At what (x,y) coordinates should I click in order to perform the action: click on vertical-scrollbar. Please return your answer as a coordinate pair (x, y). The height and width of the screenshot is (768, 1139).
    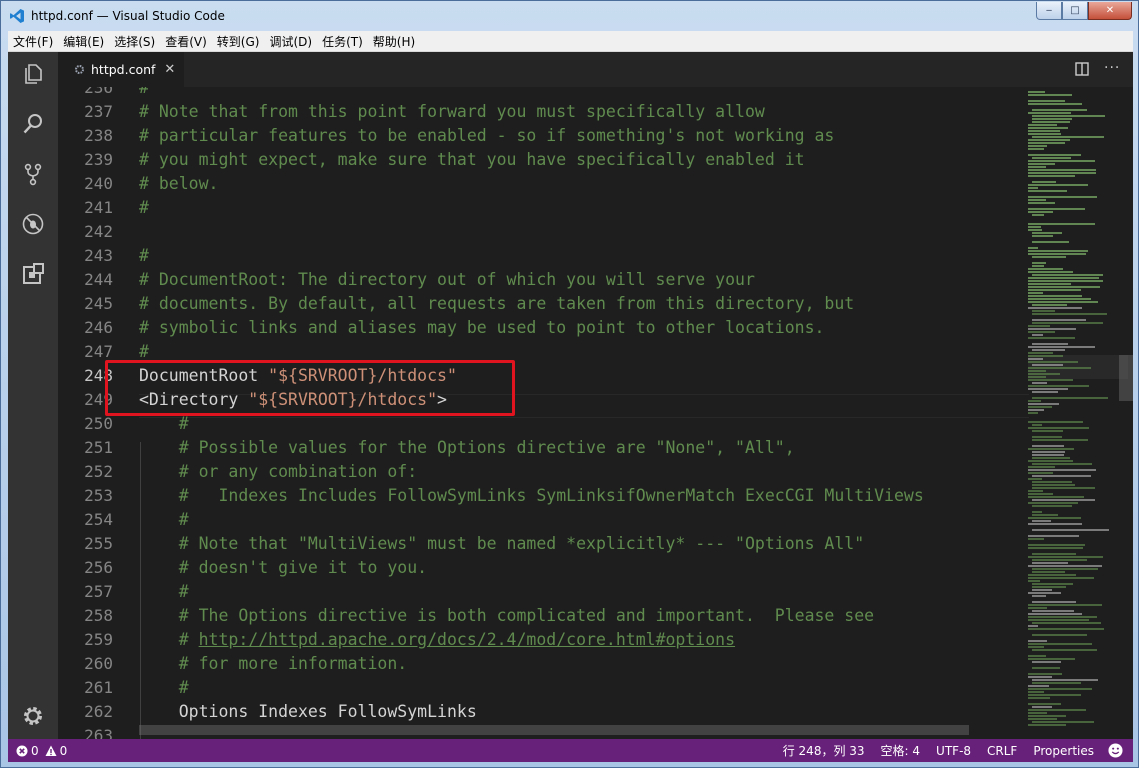
    Looking at the image, I should click on (1126, 413).